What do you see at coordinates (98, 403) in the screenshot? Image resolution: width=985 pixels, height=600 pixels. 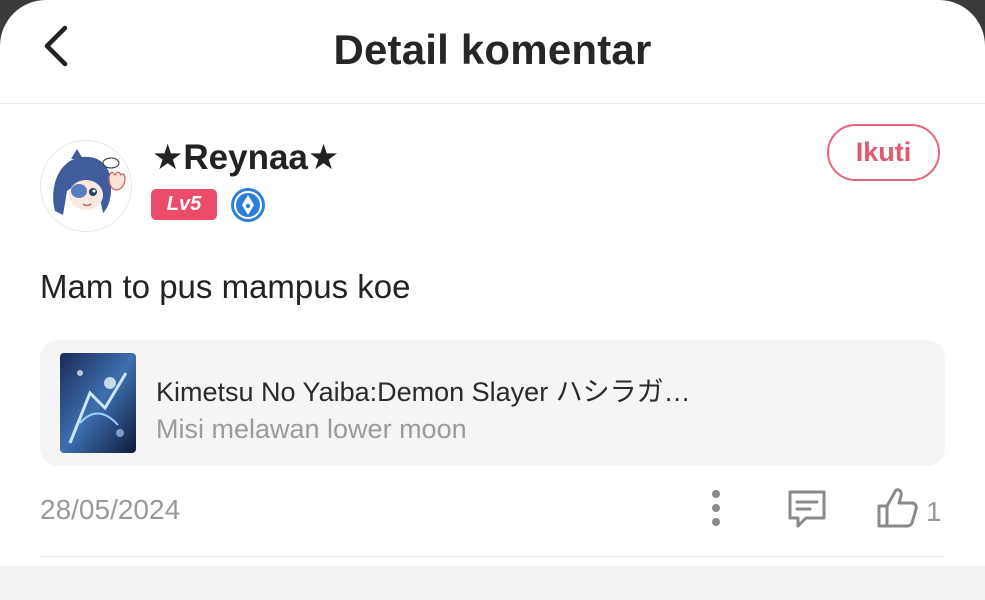 I see `post-thumbnail` at bounding box center [98, 403].